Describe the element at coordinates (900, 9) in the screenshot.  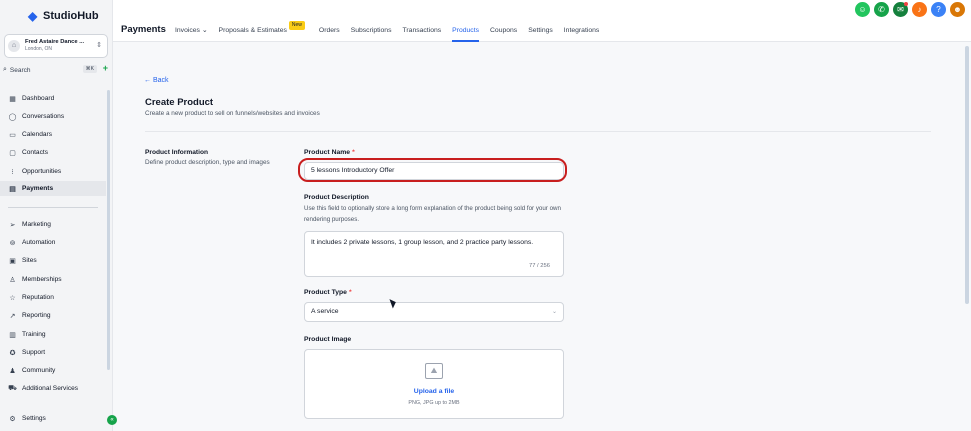
I see `megaphone-icon: ✉` at that location.